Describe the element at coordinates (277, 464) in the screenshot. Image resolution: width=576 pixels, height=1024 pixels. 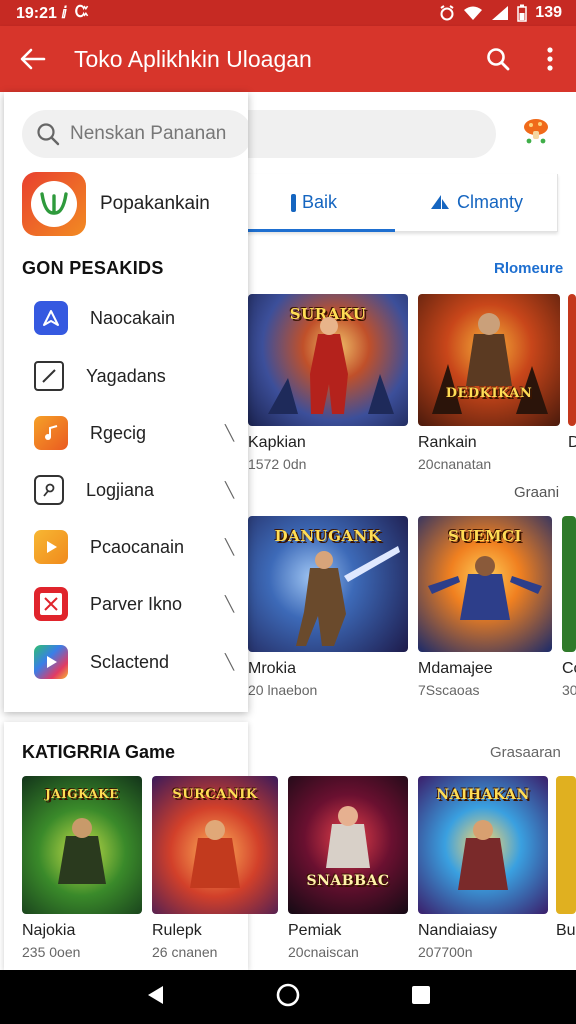
I see `game-meta: 1572 0dn` at that location.